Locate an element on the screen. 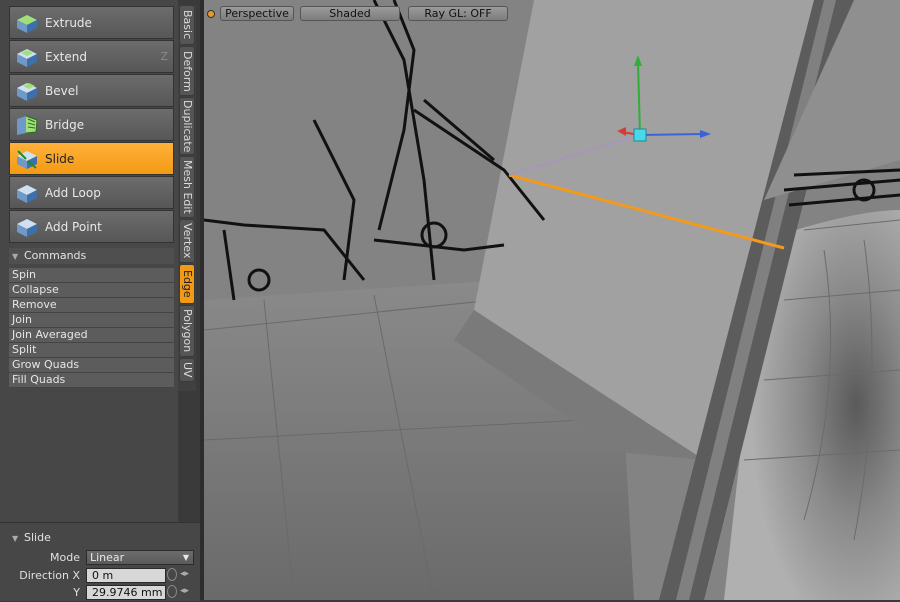 Image resolution: width=900 pixels, height=602 pixels. command-join-averaged: Join Averaged is located at coordinates (91, 335).